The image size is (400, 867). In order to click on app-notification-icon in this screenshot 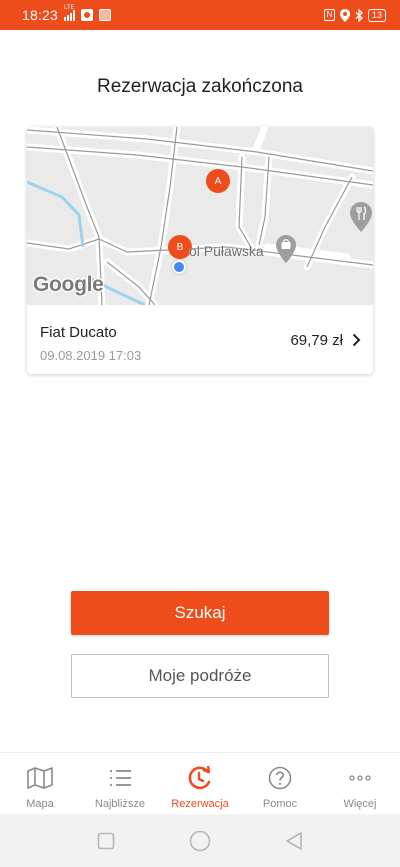, I will do `click(105, 15)`.